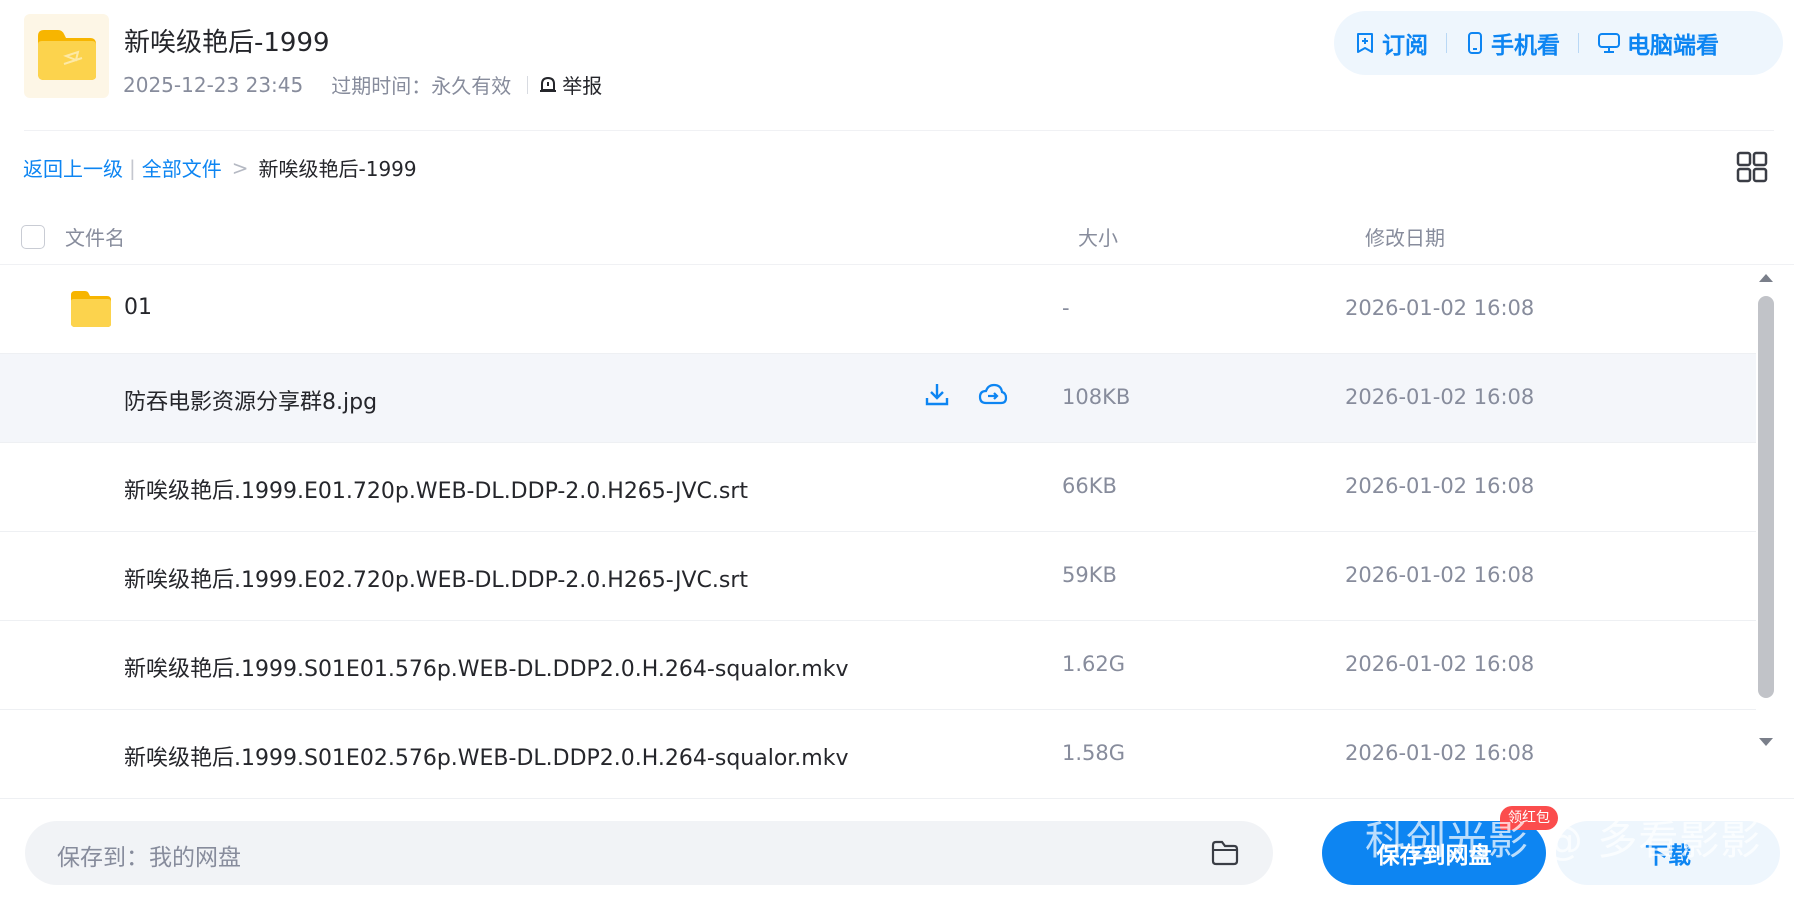 The width and height of the screenshot is (1794, 907). I want to click on choose-folder-button, so click(1225, 855).